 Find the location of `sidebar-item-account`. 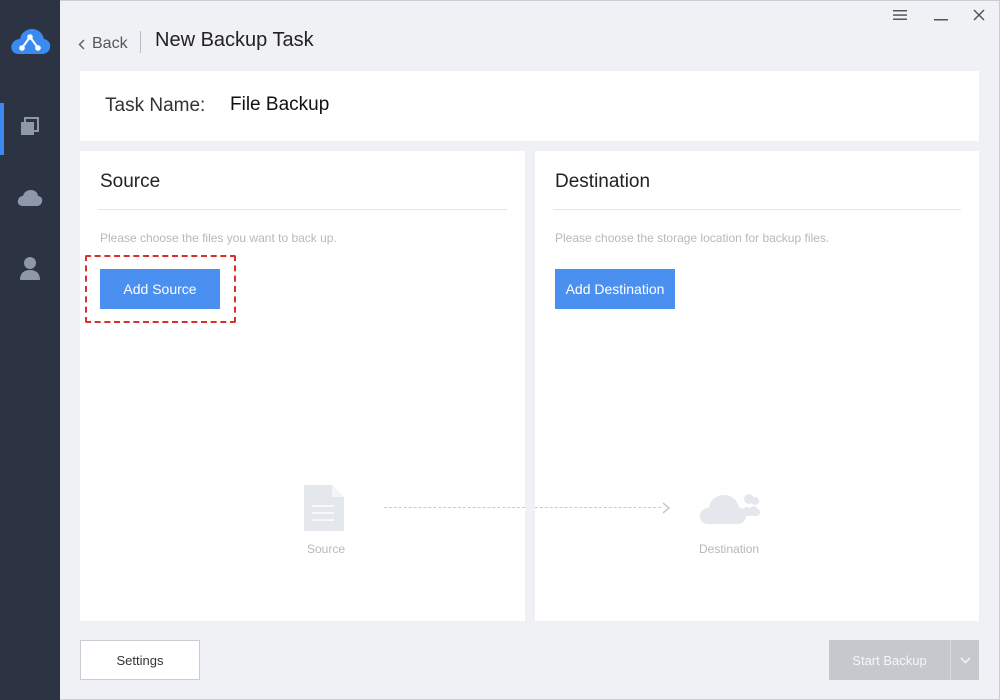

sidebar-item-account is located at coordinates (30, 270).